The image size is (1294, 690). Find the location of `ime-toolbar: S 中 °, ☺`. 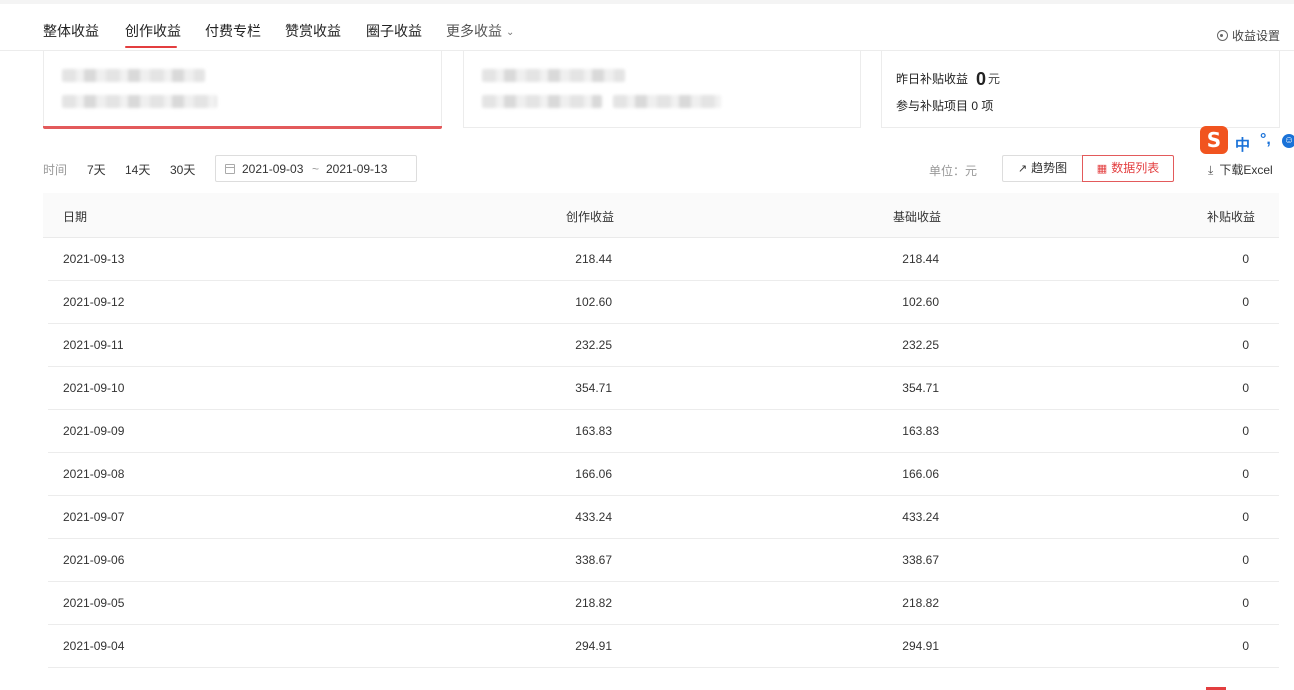

ime-toolbar: S 中 °, ☺ is located at coordinates (1246, 142).